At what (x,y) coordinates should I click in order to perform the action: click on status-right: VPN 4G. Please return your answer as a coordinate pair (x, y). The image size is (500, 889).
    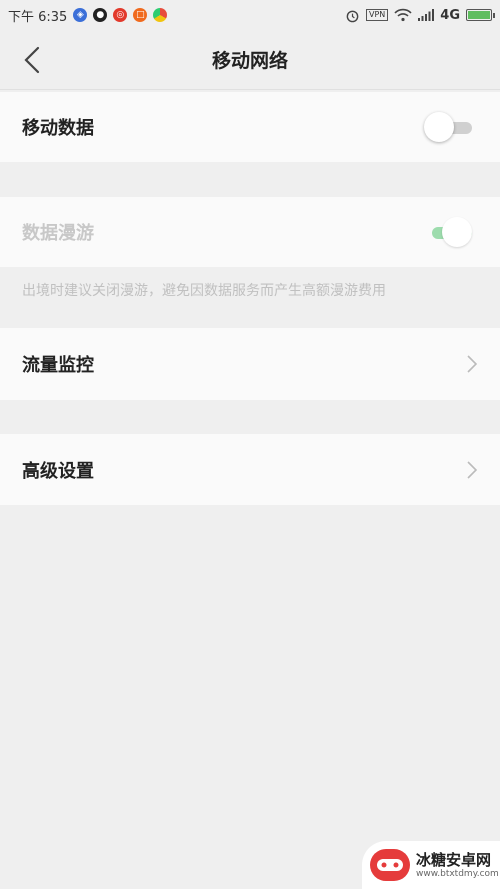
    Looking at the image, I should click on (420, 15).